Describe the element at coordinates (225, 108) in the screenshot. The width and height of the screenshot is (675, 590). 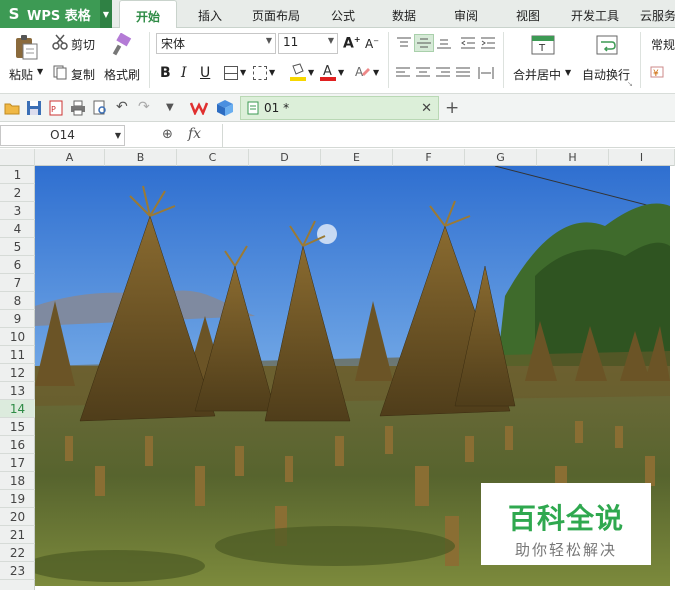
I see `cloud-docs-icon` at that location.